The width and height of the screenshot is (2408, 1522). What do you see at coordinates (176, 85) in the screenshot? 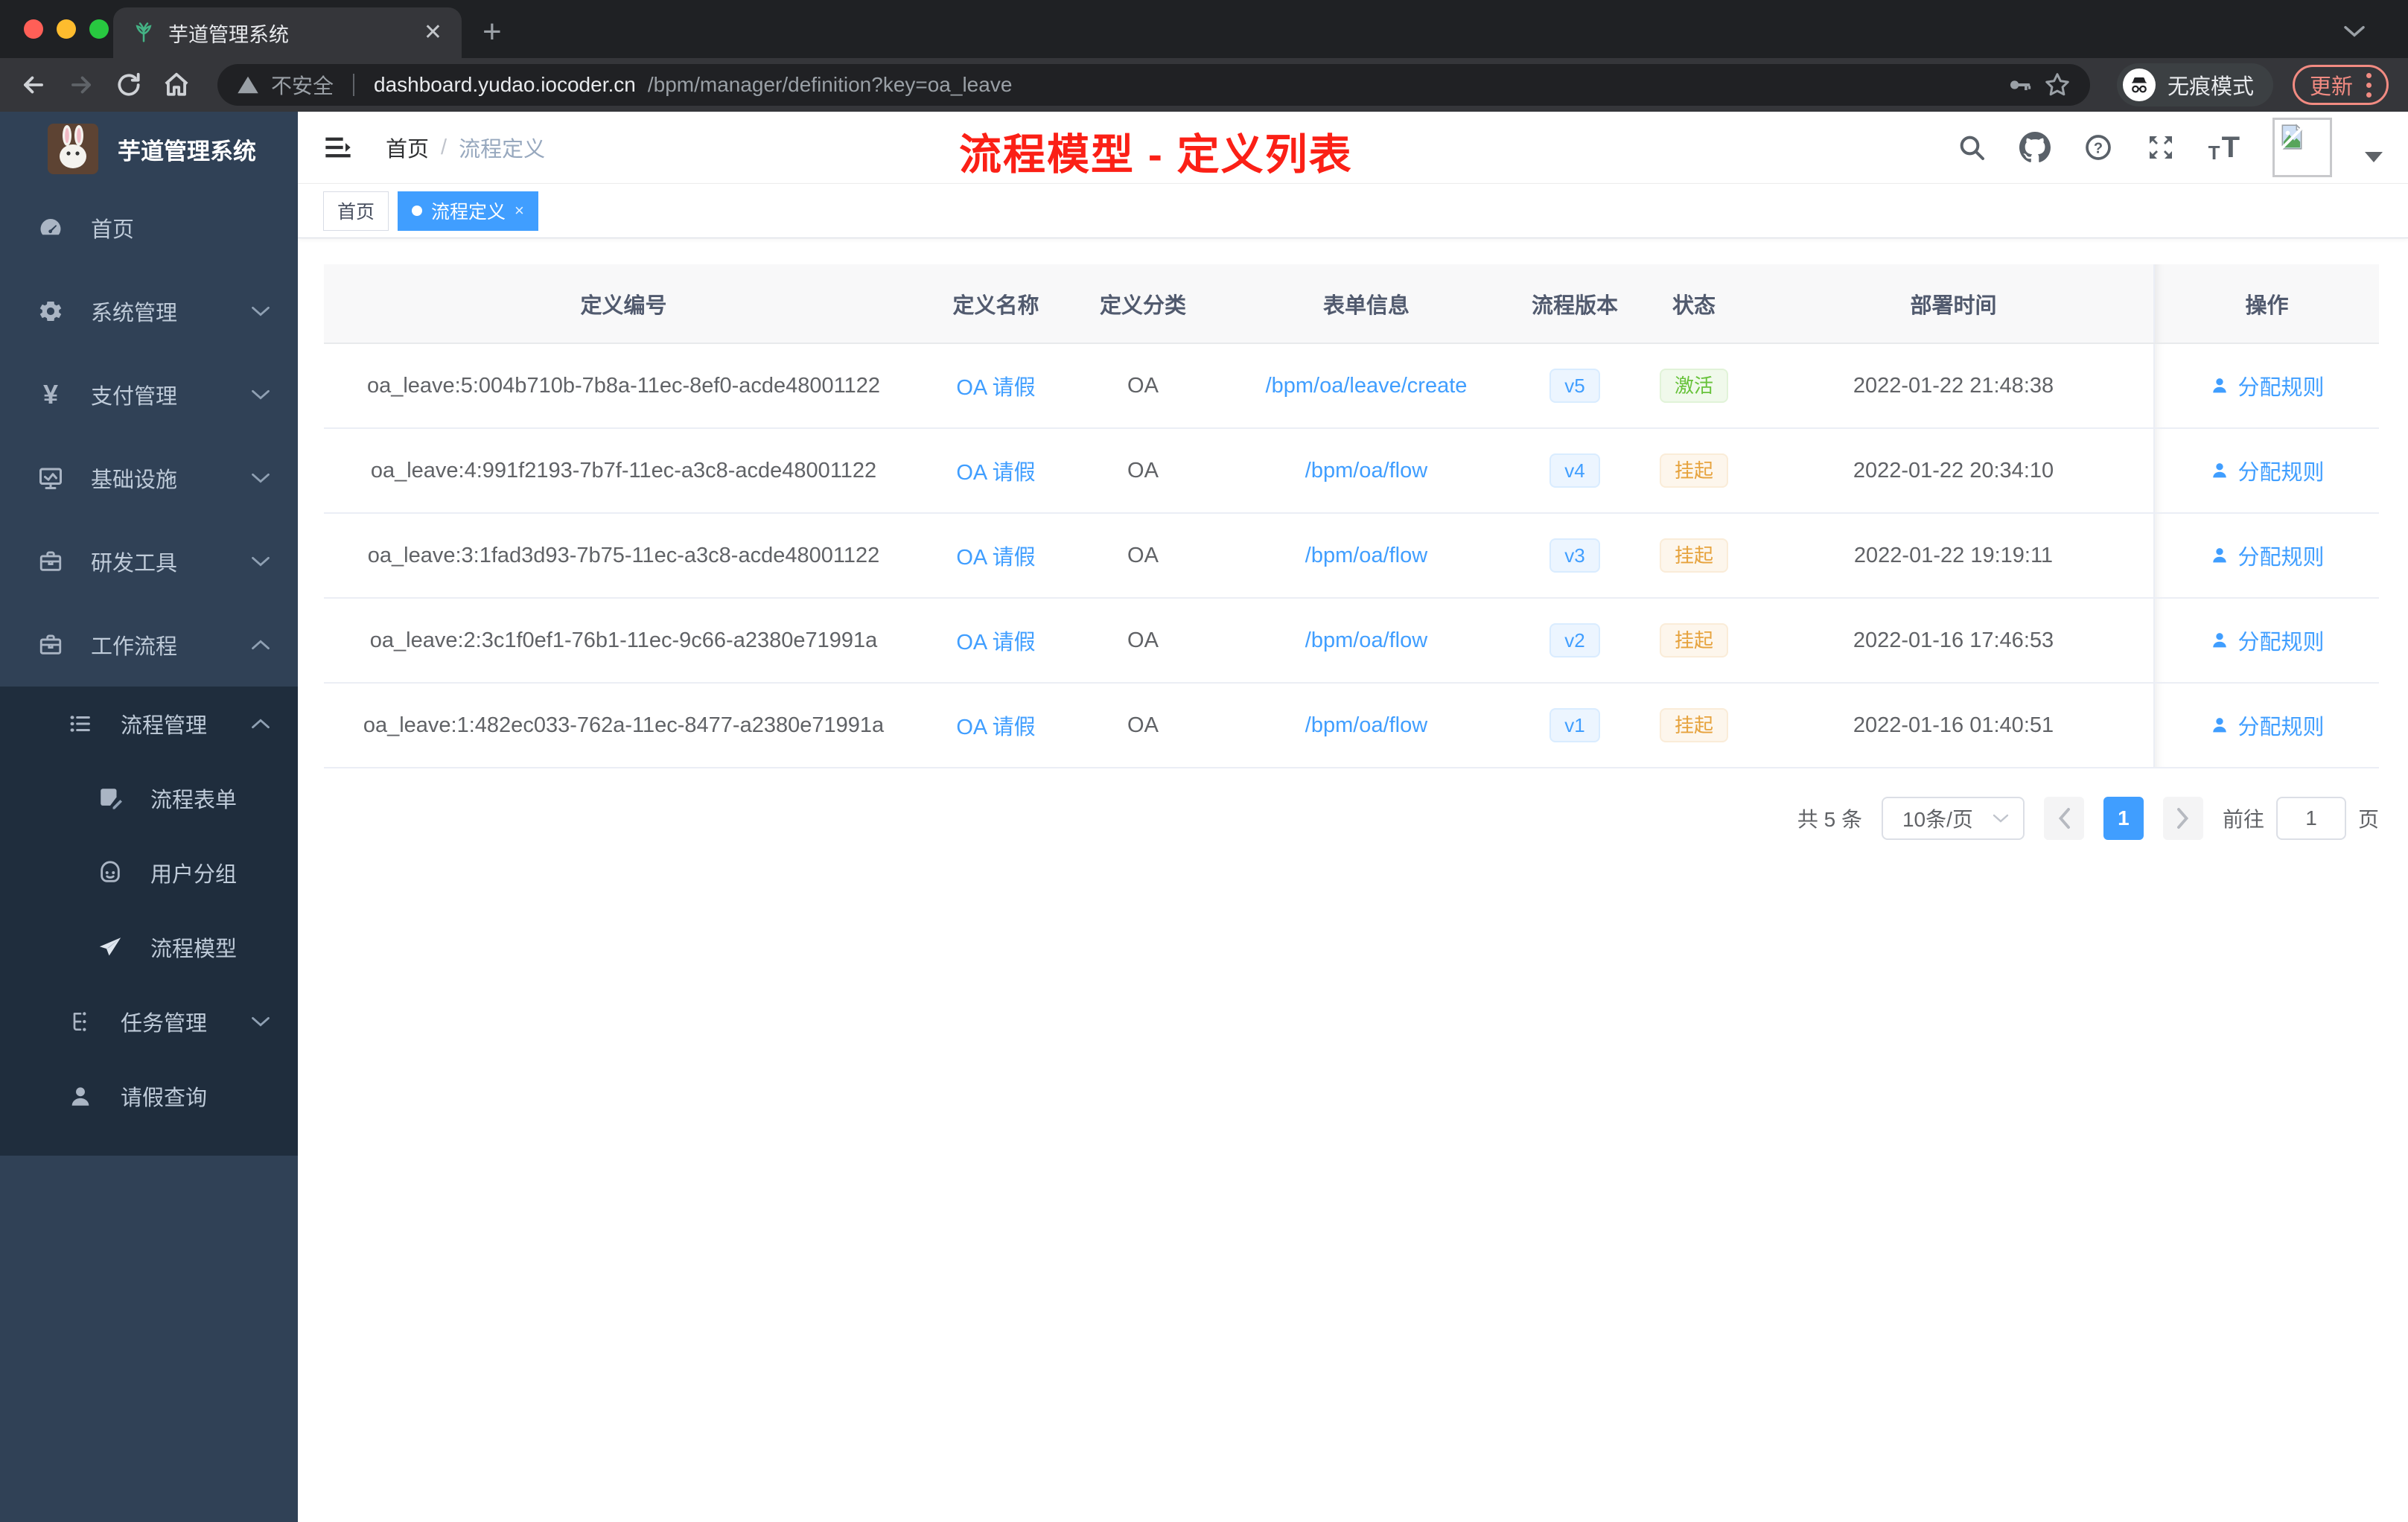
I see `home-icon` at bounding box center [176, 85].